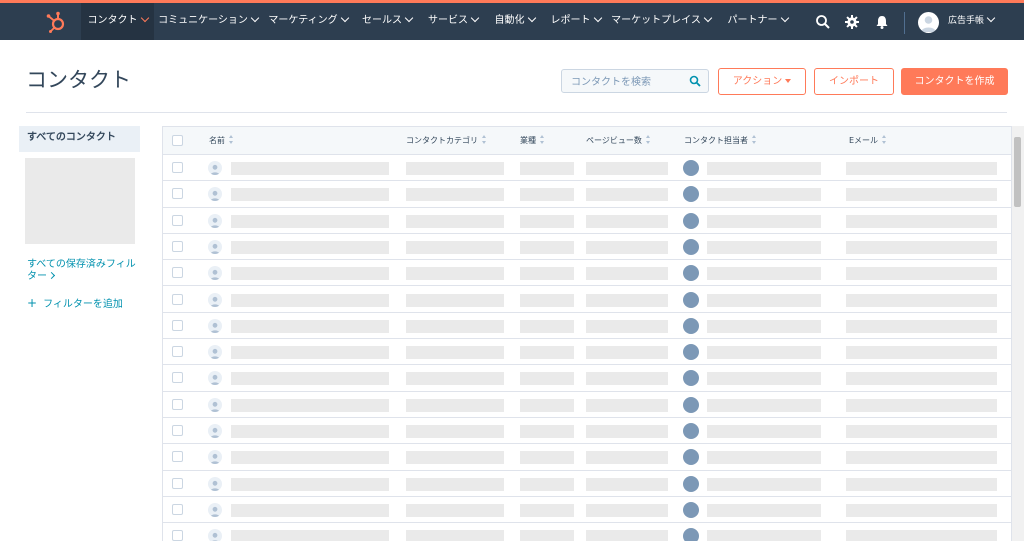  Describe the element at coordinates (75, 302) in the screenshot. I see `add-filter-button: + フィルターを追加` at that location.